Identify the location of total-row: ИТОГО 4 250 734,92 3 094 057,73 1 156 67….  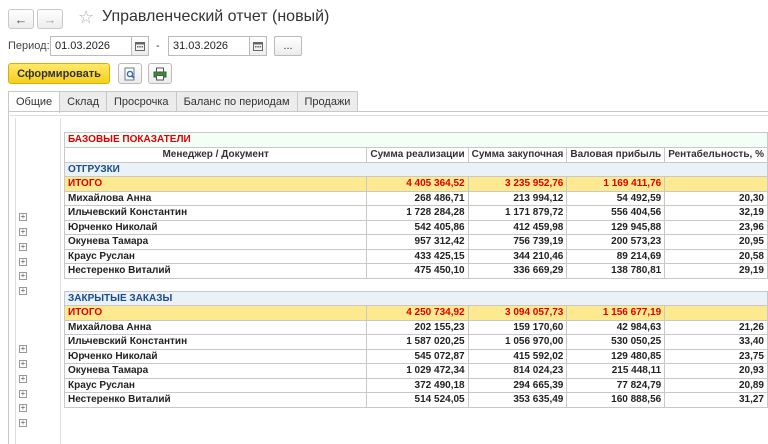
(415, 313).